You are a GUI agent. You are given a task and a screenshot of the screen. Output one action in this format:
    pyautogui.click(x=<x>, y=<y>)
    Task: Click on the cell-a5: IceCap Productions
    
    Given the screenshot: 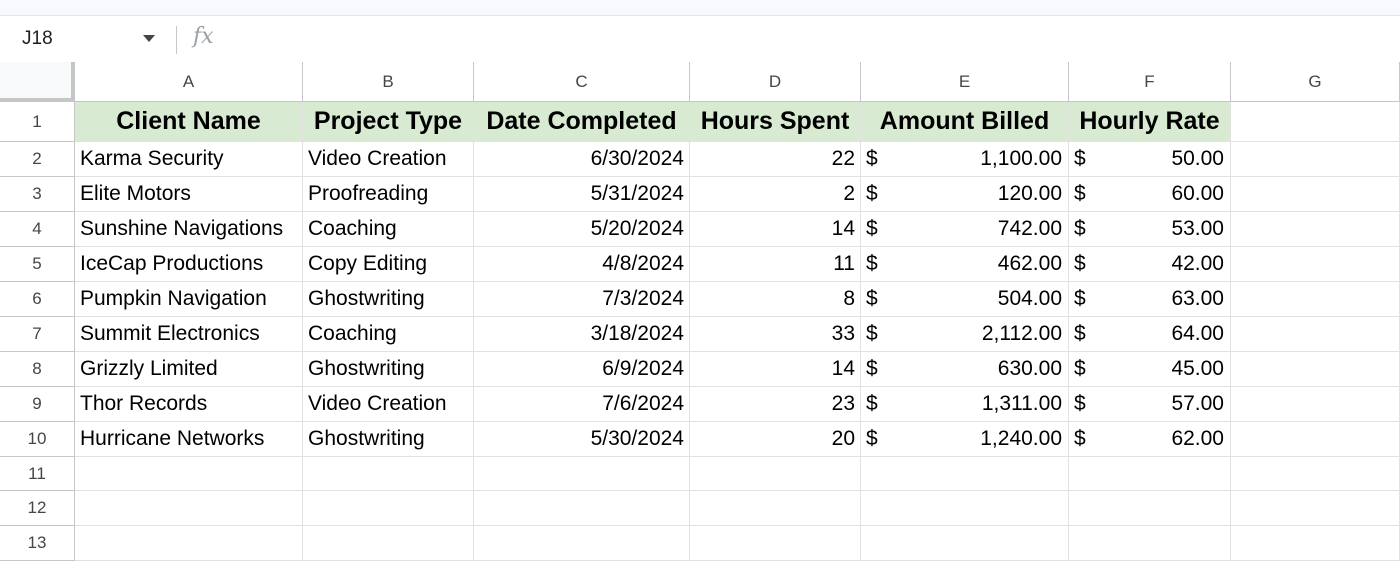 What is the action you would take?
    pyautogui.click(x=189, y=264)
    